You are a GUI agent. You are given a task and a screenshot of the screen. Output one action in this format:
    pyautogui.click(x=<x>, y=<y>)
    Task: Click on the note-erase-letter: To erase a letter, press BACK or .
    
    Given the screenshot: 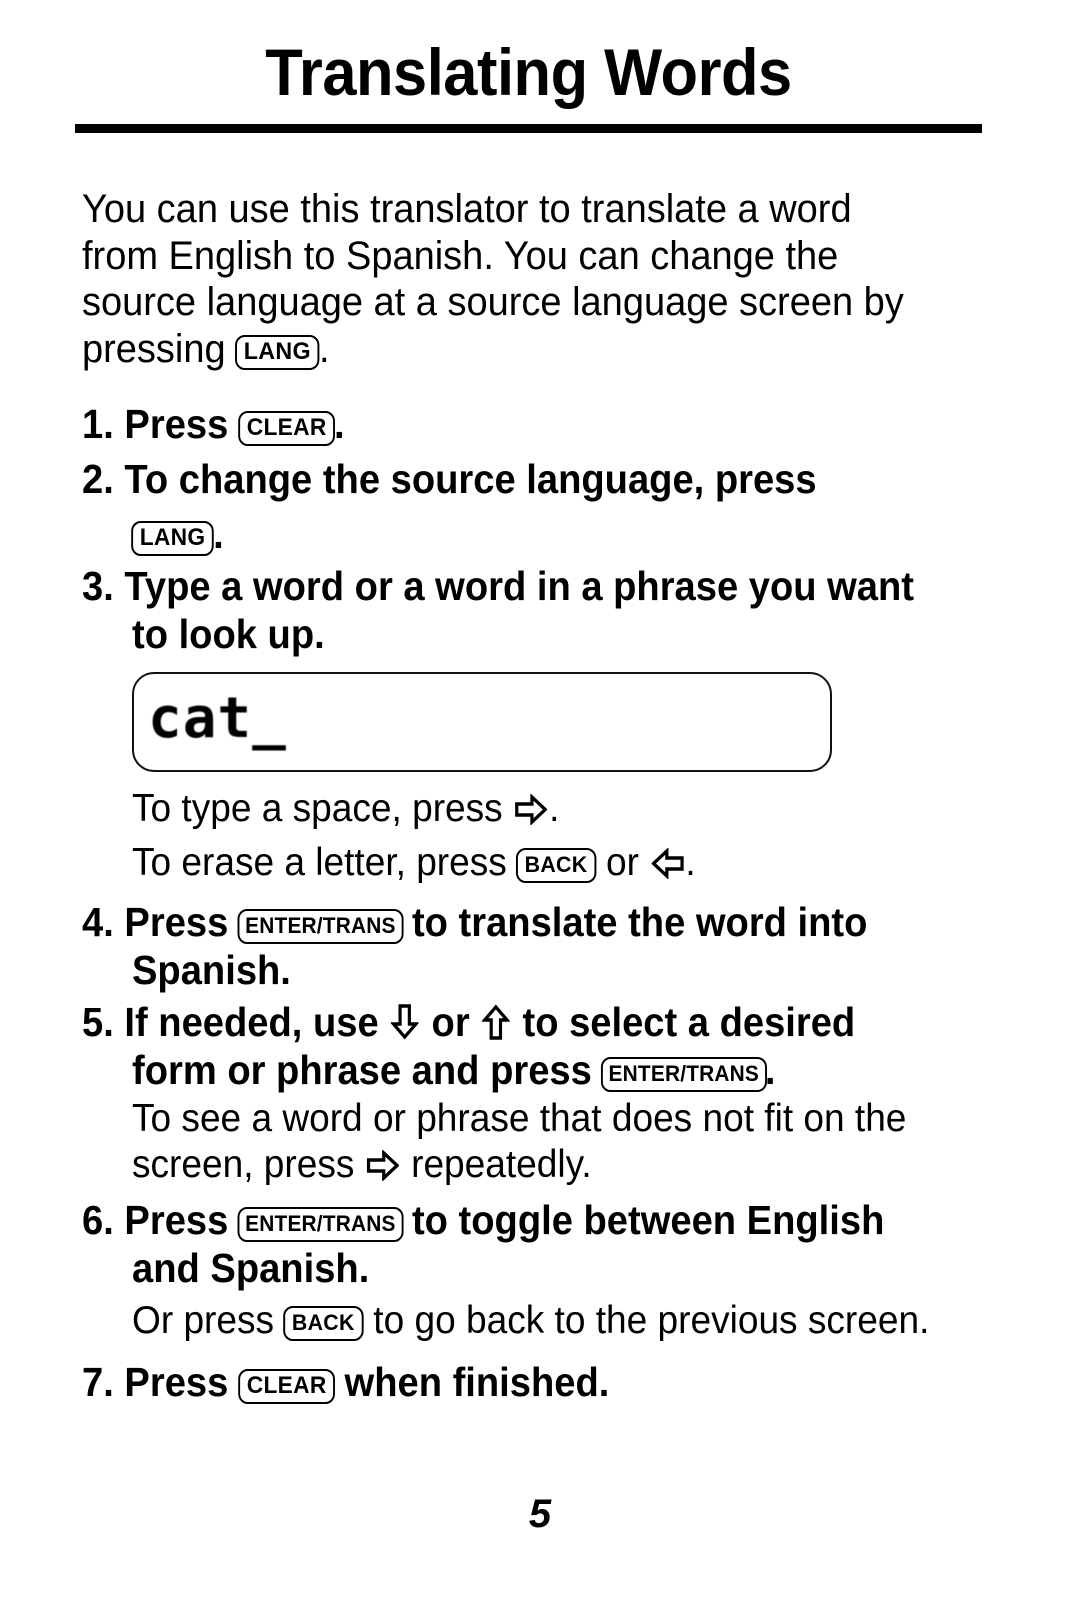 What is the action you would take?
    pyautogui.click(x=578, y=863)
    